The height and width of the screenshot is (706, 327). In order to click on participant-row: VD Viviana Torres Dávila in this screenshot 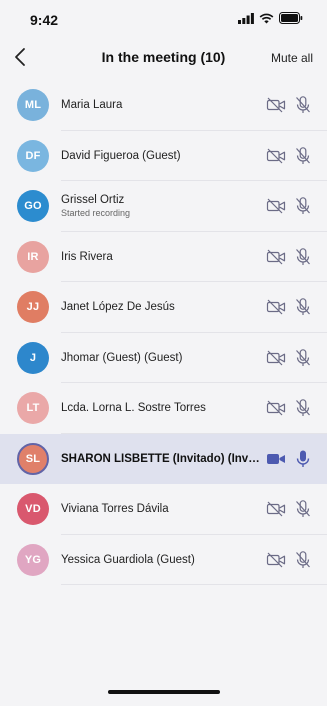, I will do `click(163, 509)`.